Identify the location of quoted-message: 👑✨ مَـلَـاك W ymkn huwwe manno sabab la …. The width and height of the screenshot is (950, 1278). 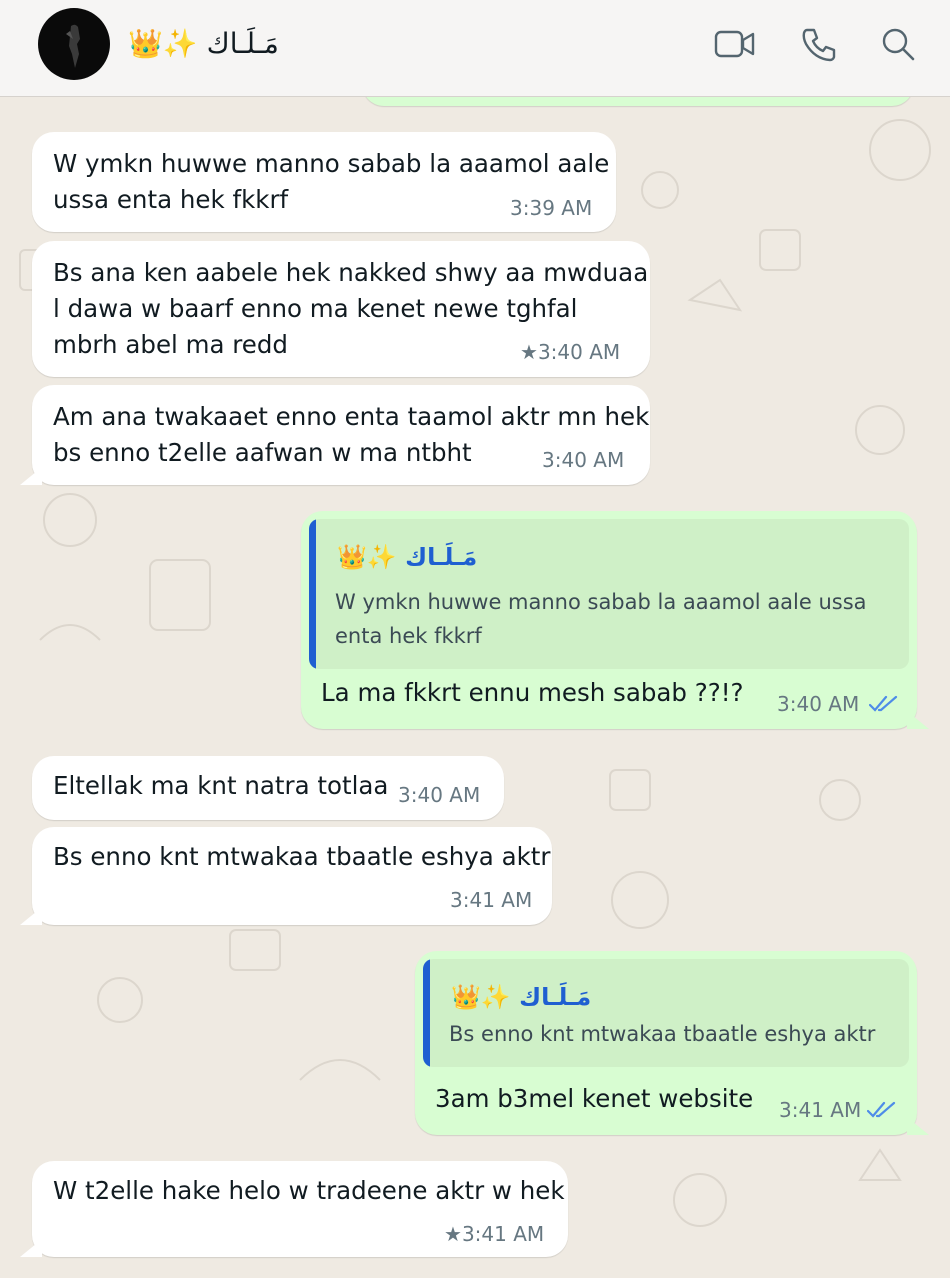
(609, 594).